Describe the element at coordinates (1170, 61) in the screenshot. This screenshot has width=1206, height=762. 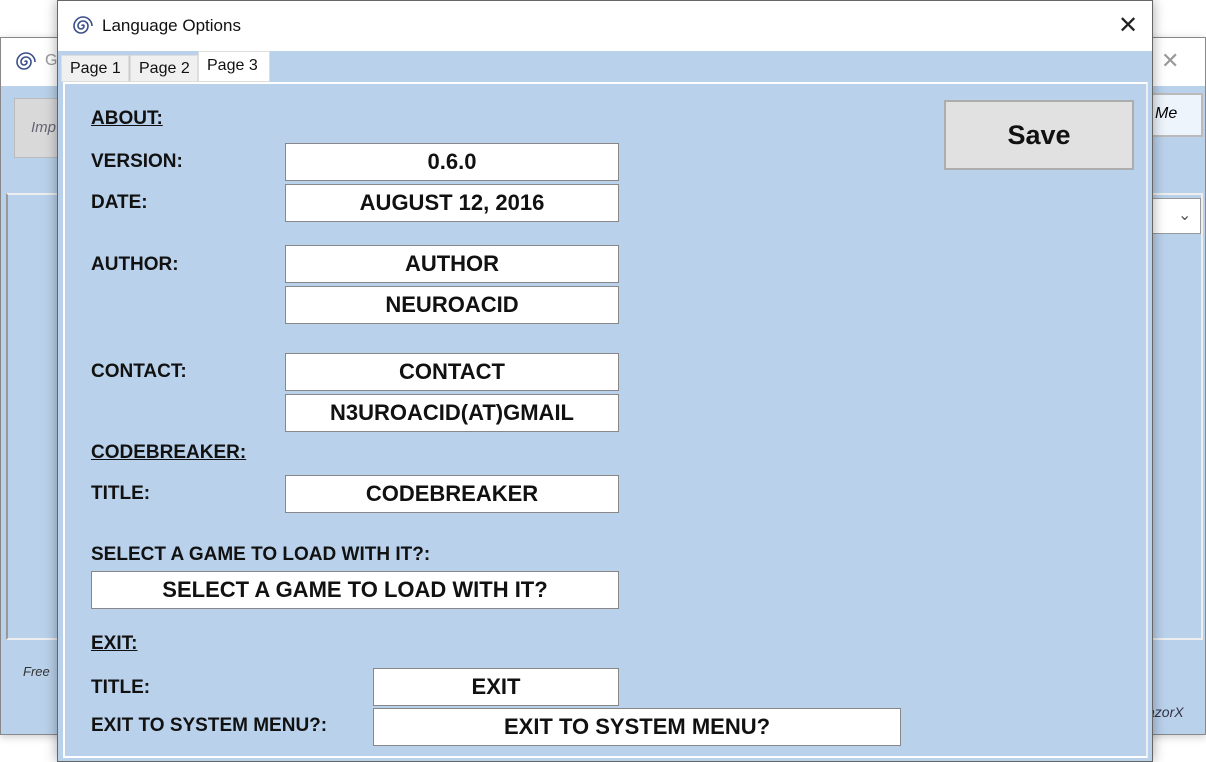
I see `background-close-icon: ✕` at that location.